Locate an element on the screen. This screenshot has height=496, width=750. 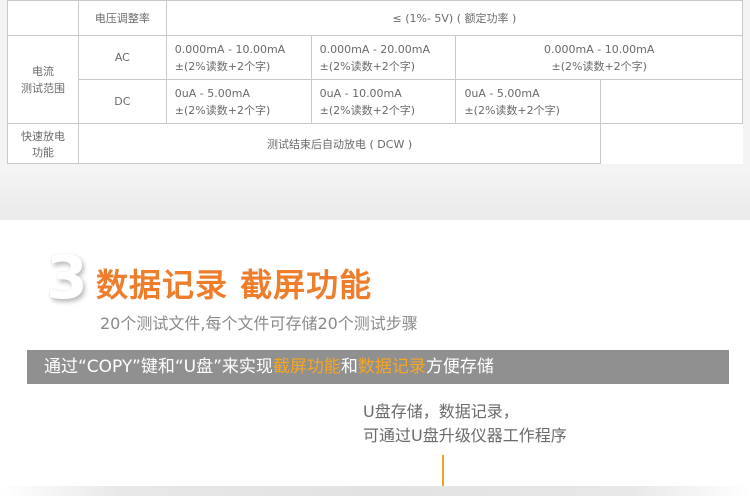
banner-highlight-data-record: 数据记录 is located at coordinates (391, 367).